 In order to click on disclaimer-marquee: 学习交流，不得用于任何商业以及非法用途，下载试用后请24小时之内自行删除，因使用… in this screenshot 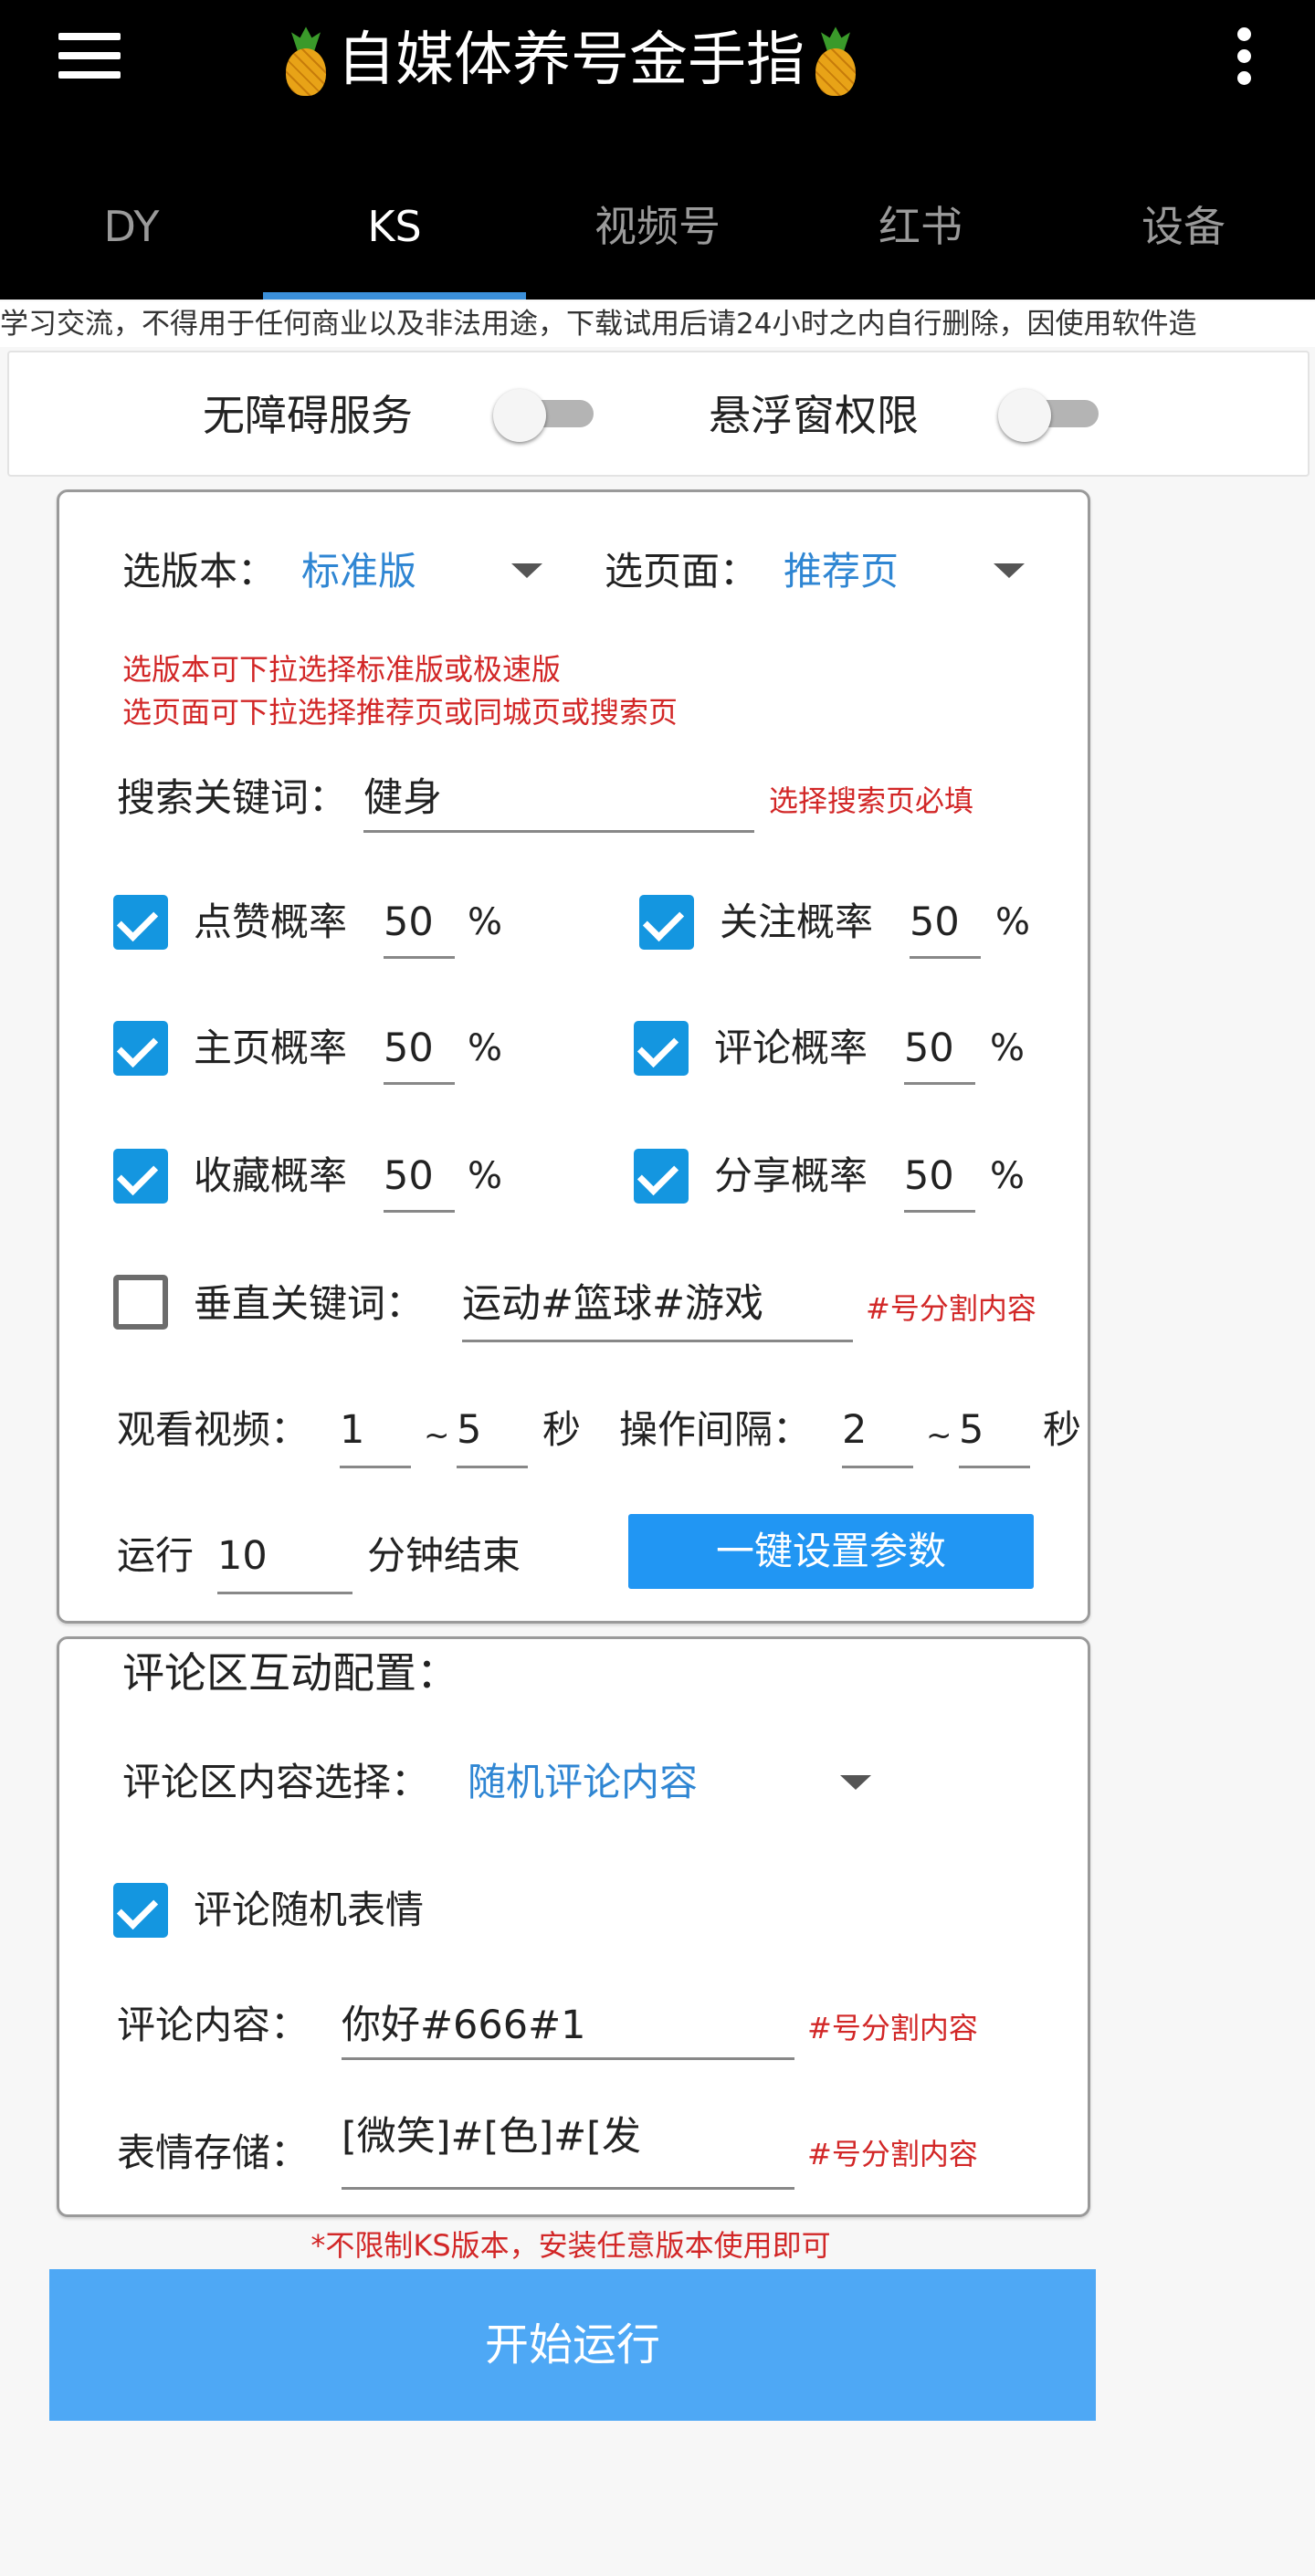, I will do `click(657, 324)`.